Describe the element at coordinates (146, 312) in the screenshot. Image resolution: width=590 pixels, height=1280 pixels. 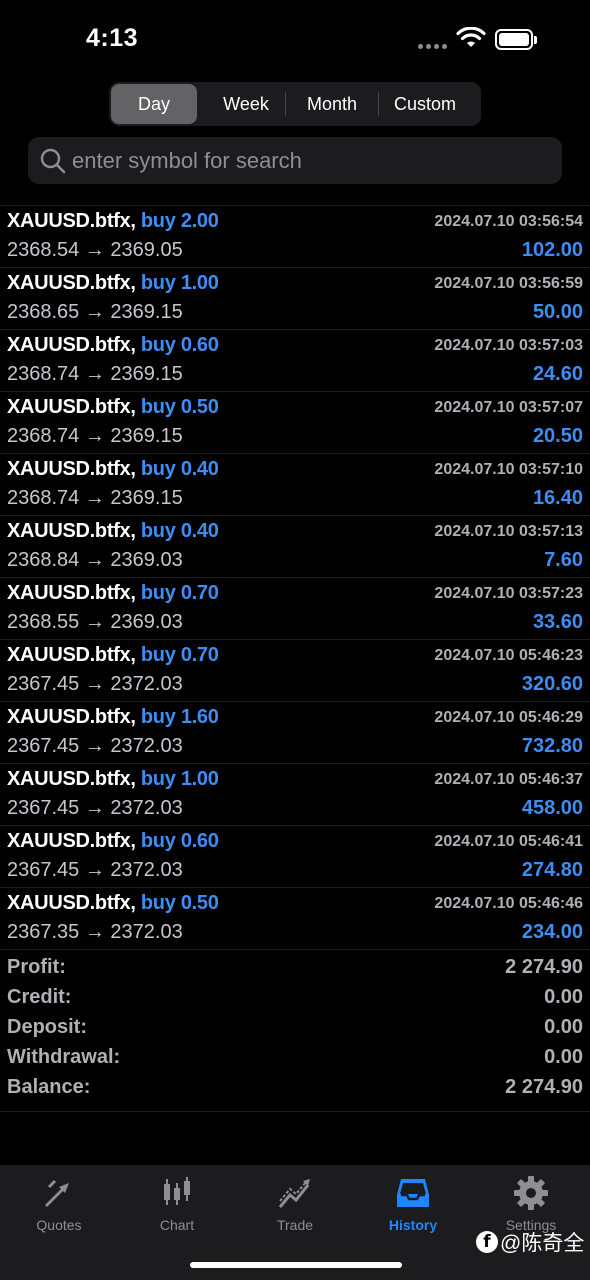
I see `close-price: 2369.15` at that location.